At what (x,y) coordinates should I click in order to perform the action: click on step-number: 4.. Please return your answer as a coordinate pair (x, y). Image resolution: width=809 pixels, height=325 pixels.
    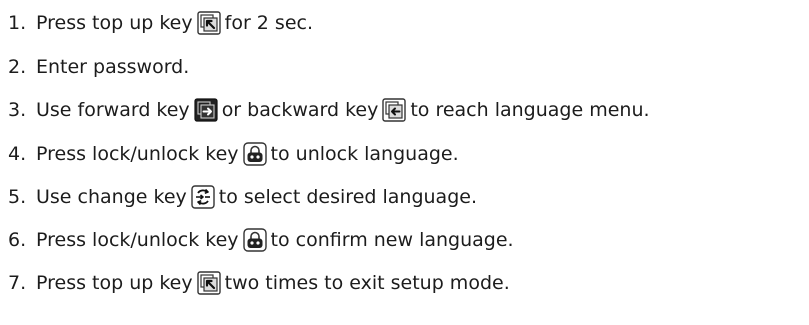
    Looking at the image, I should click on (17, 154).